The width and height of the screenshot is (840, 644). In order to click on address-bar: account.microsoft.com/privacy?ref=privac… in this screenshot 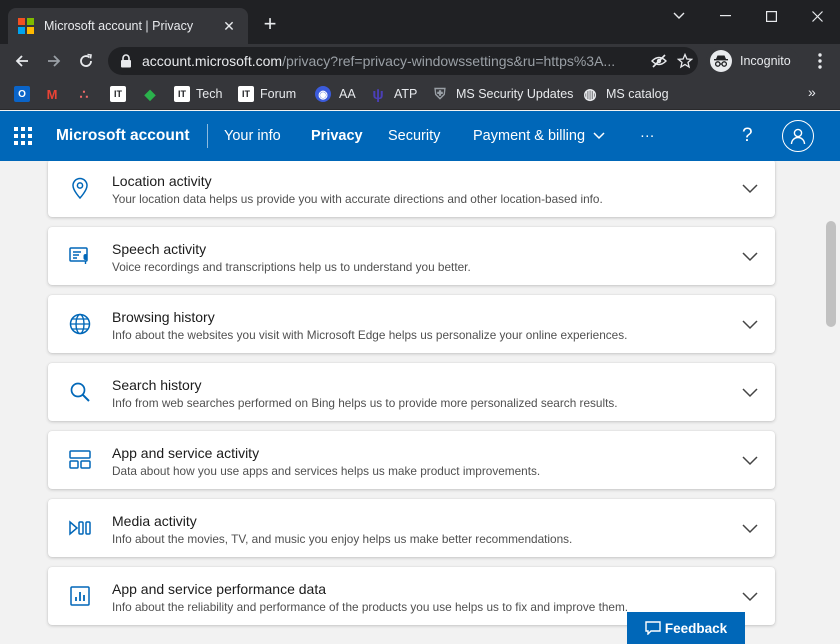, I will do `click(403, 61)`.